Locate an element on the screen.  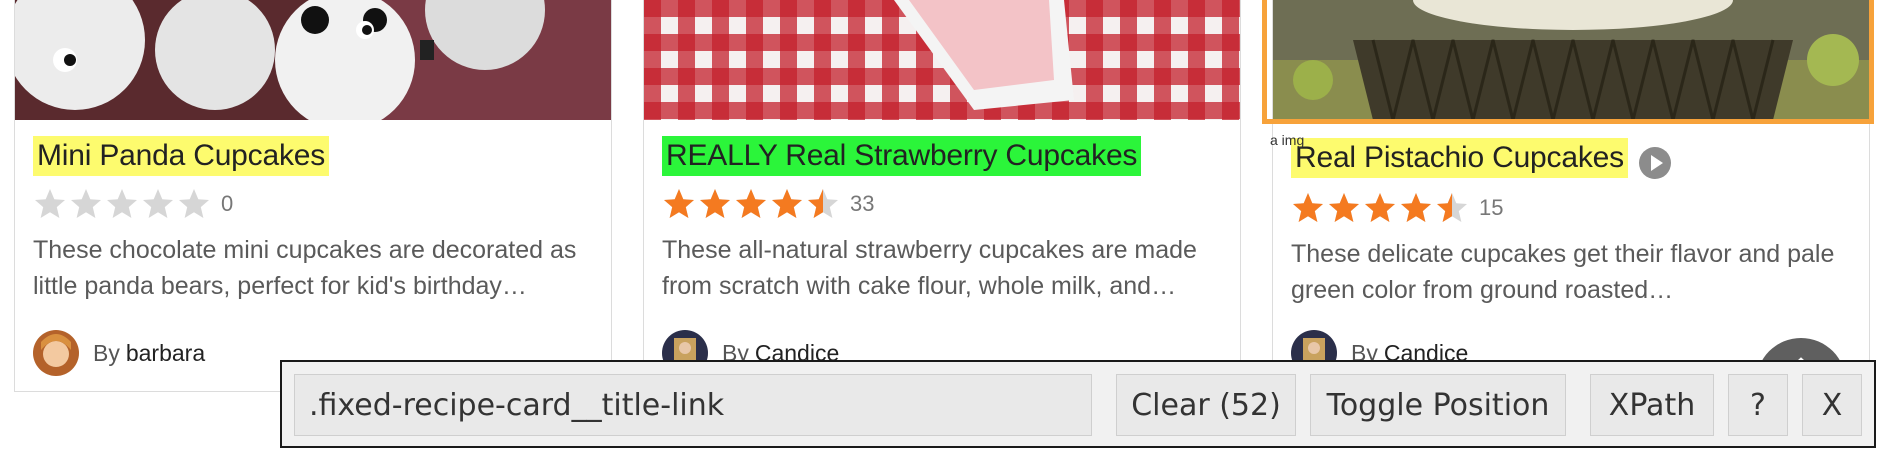
toggle-position-button: Toggle Position is located at coordinates (1438, 405).